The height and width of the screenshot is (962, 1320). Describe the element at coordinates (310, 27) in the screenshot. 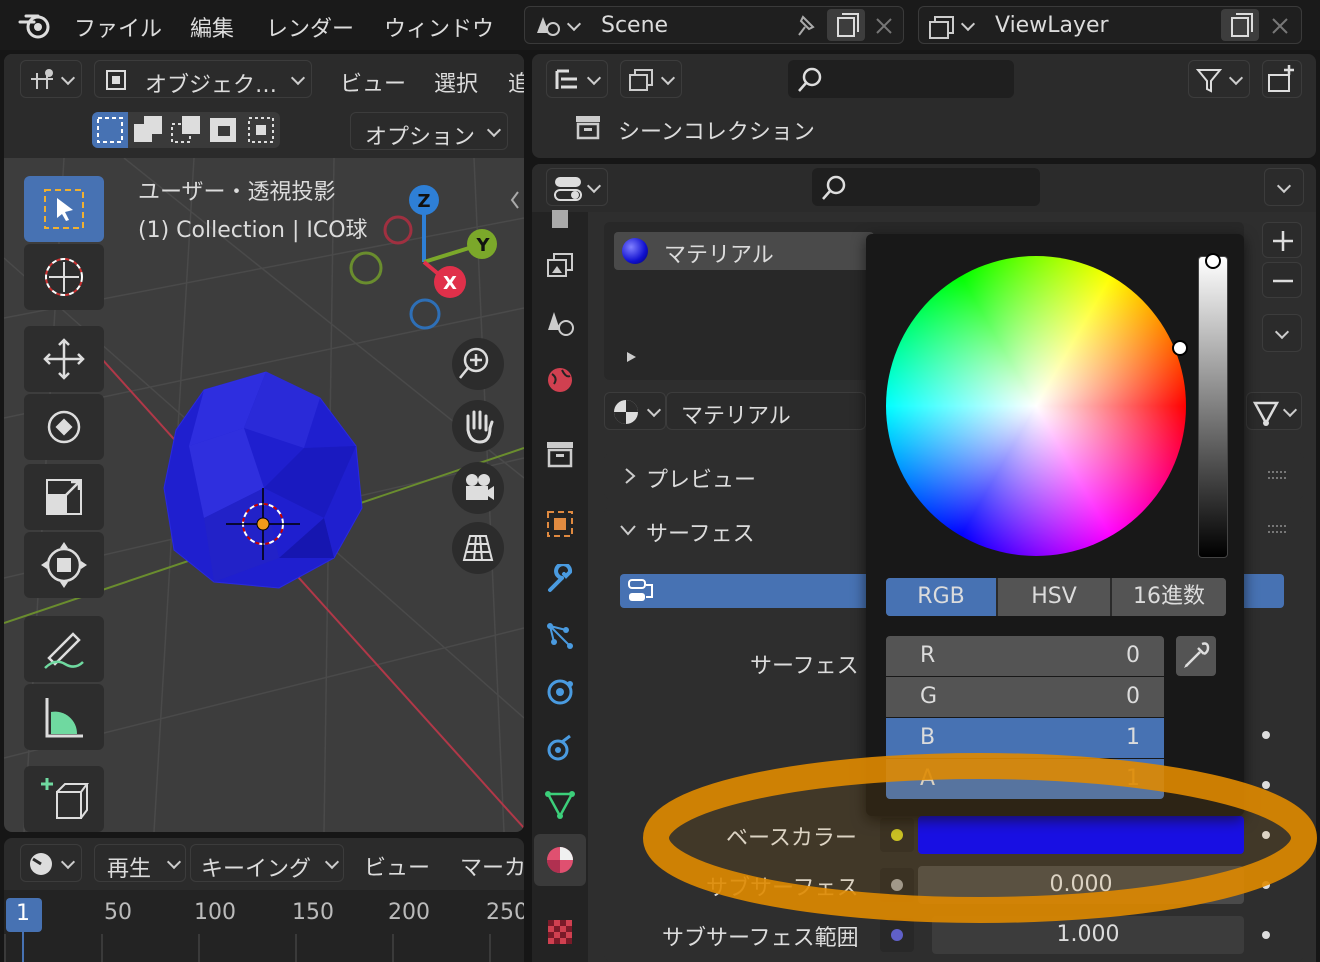

I see `menu-render: レンダー` at that location.